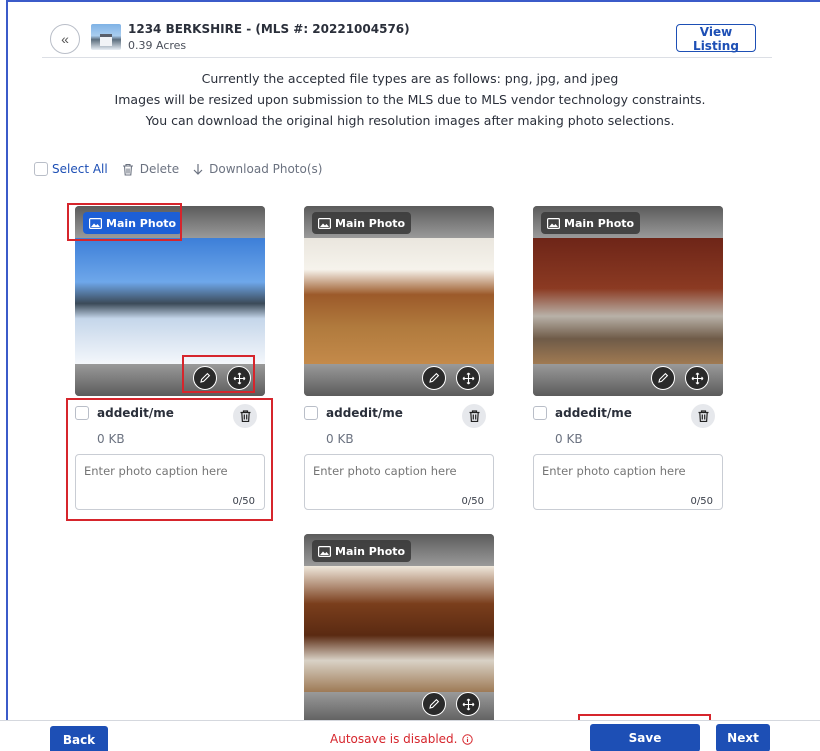 The width and height of the screenshot is (820, 751). I want to click on collapse-back-button: «, so click(65, 39).